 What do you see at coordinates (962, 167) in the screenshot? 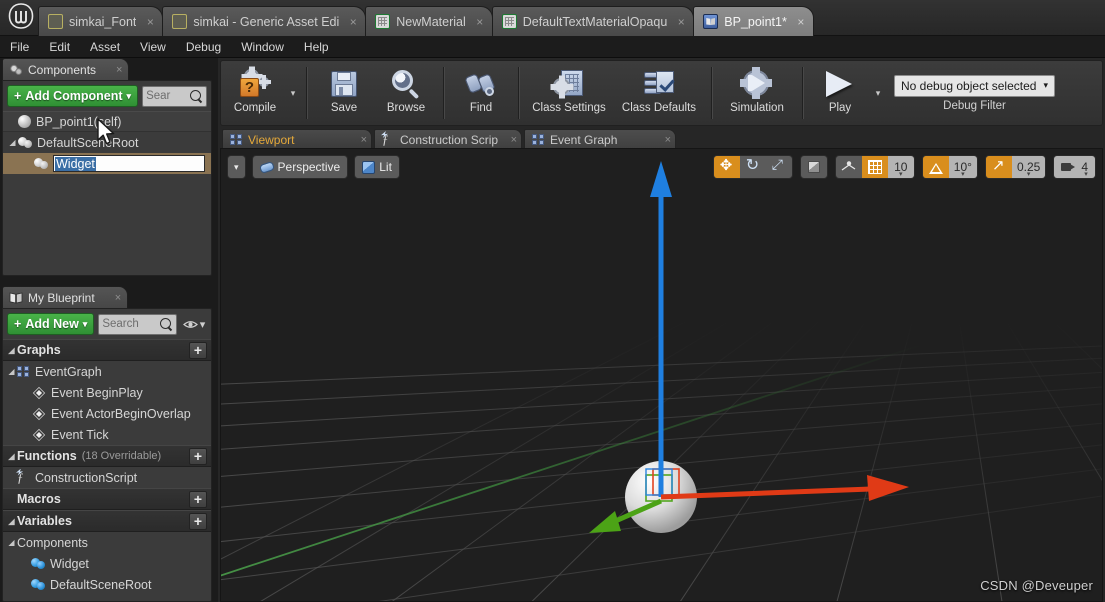
I see `rotation-snap-value: 10° ▾` at bounding box center [962, 167].